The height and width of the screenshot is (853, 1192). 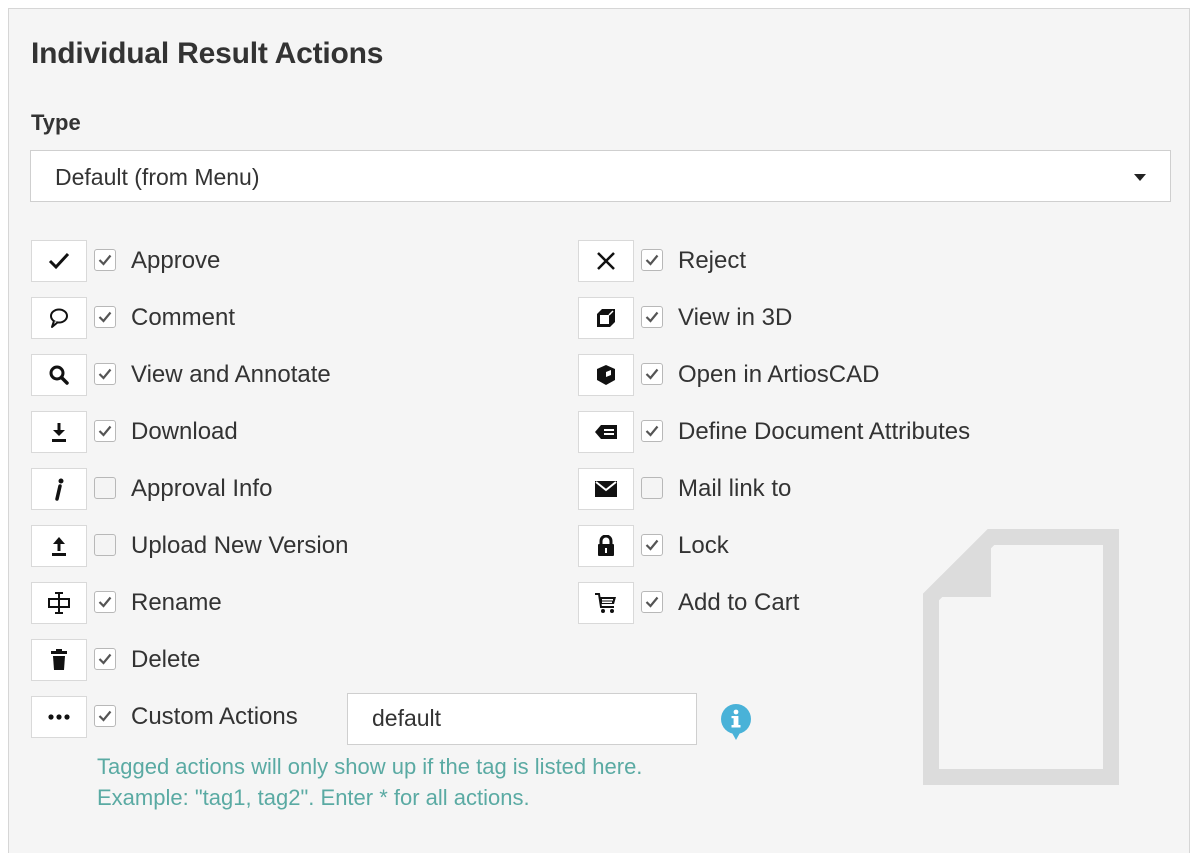 What do you see at coordinates (105, 431) in the screenshot?
I see `download-checkbox` at bounding box center [105, 431].